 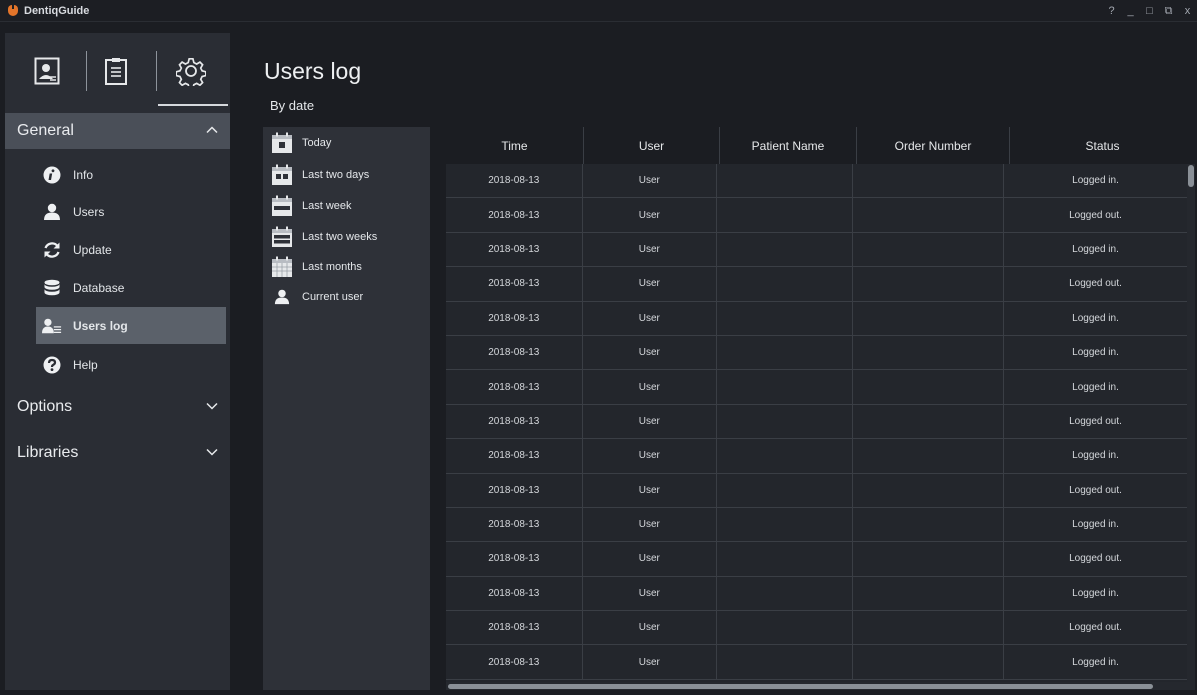 I want to click on group-general: General, so click(x=117, y=131).